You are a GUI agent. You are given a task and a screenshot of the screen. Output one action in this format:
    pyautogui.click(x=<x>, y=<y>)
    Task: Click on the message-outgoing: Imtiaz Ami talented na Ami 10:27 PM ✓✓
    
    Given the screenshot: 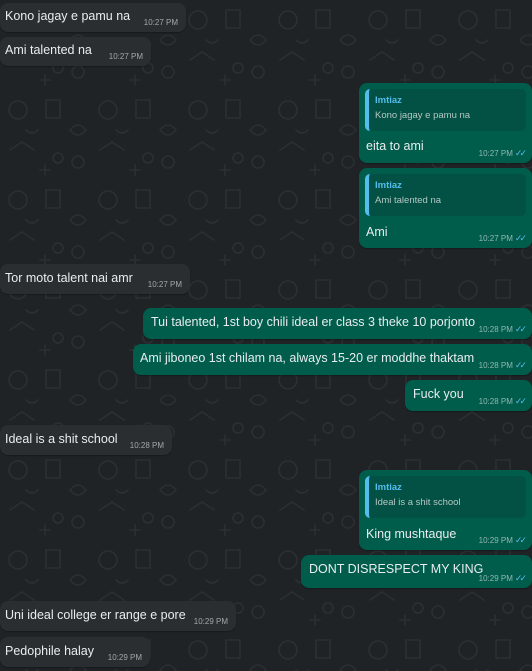 What is the action you would take?
    pyautogui.click(x=445, y=208)
    